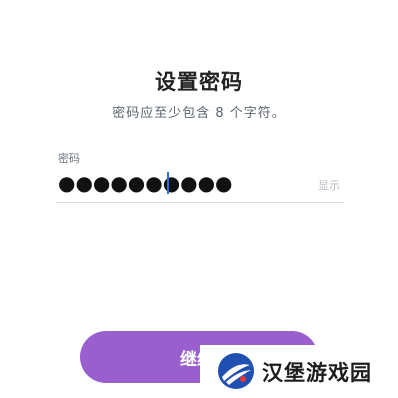  What do you see at coordinates (168, 183) in the screenshot?
I see `text-caret` at bounding box center [168, 183].